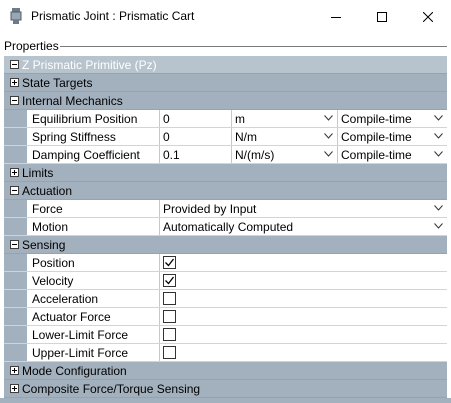 This screenshot has height=403, width=451. Describe the element at coordinates (225, 16) in the screenshot. I see `title-bar: Prismatic Joint : Prismatic Cart` at that location.